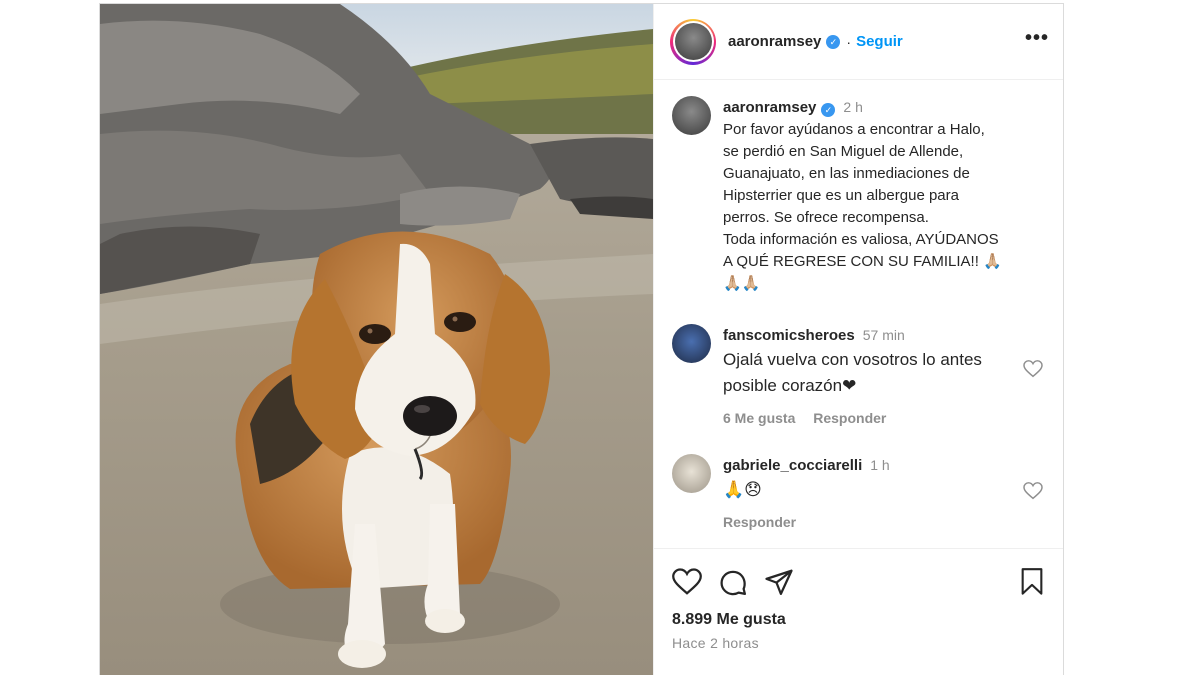 This screenshot has height=675, width=1200. Describe the element at coordinates (759, 418) in the screenshot. I see `comment-likes: 6 Me gusta` at that location.